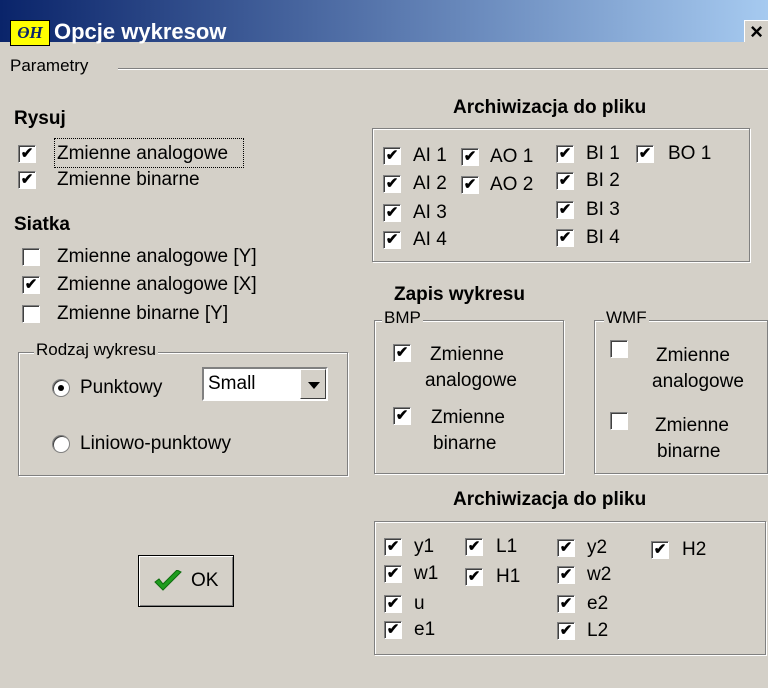  Describe the element at coordinates (393, 547) in the screenshot. I see `archive-y1-checkbox: ✔` at that location.